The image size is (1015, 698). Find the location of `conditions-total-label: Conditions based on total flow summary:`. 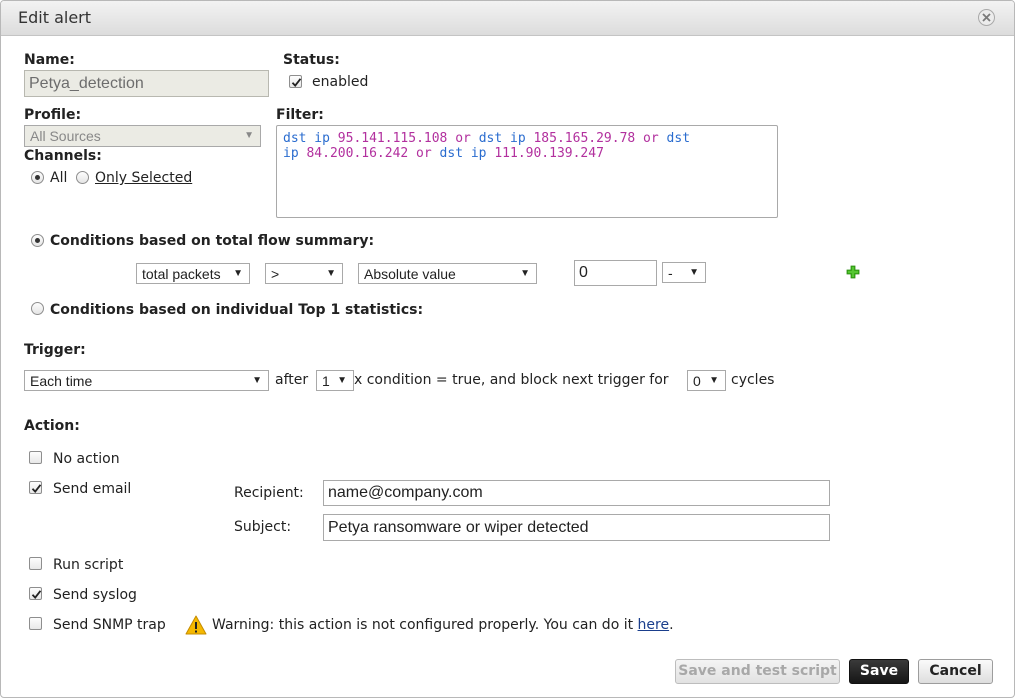

conditions-total-label: Conditions based on total flow summary: is located at coordinates (212, 241).